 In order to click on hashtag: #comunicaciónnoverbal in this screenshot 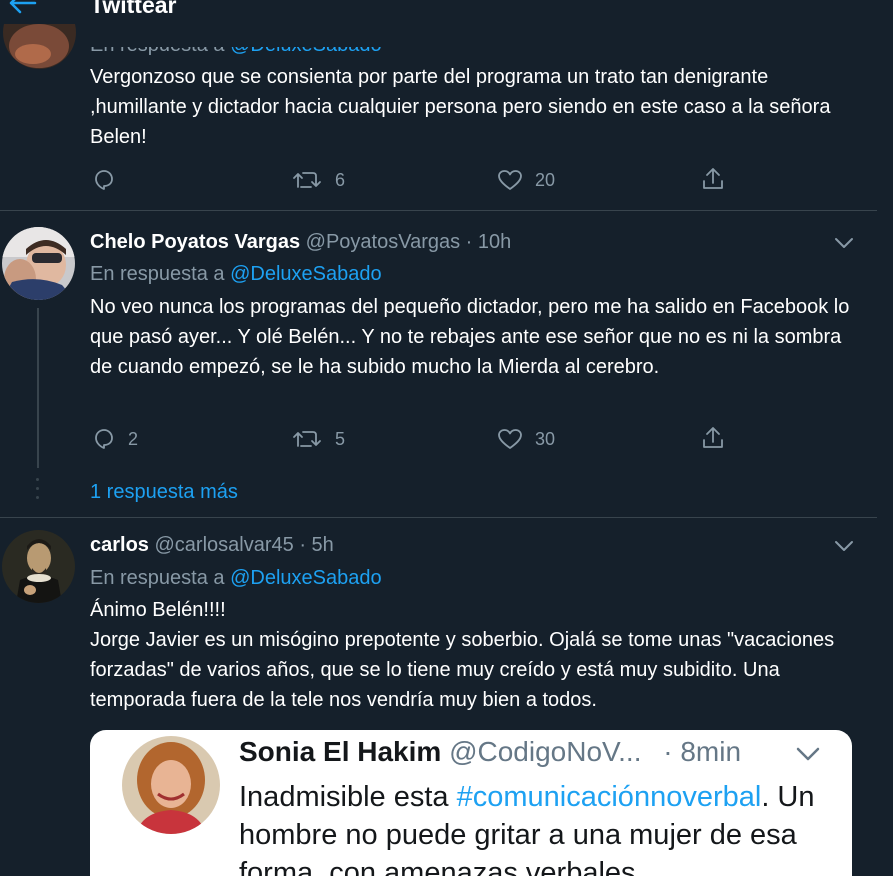, I will do `click(609, 797)`.